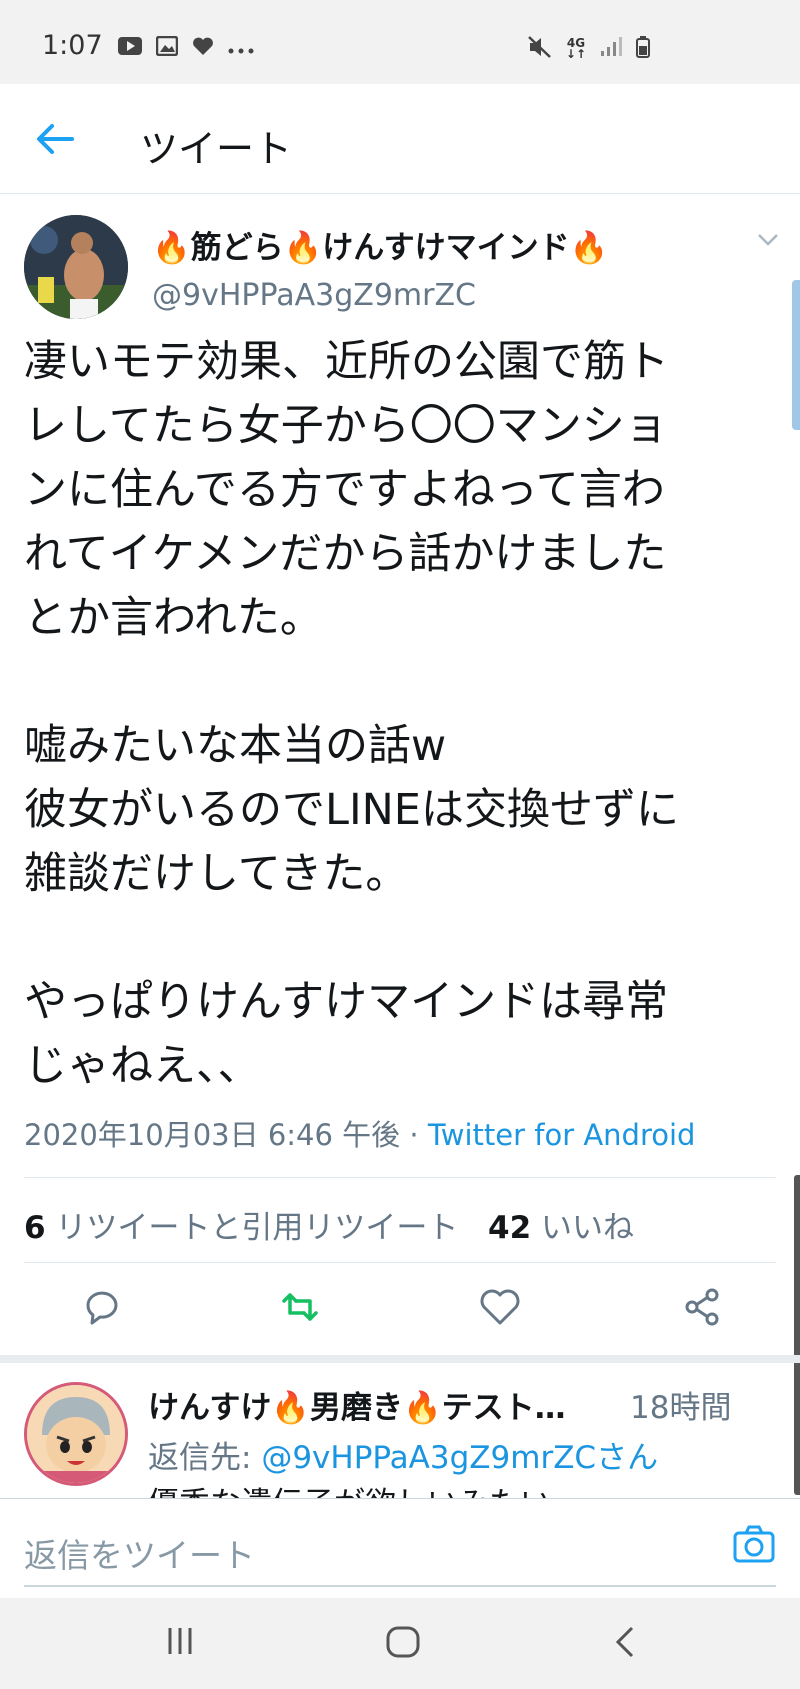 The image size is (800, 1689). I want to click on reply-to-handle: @9vHPPaA3gZ9mrZCさん, so click(459, 1458).